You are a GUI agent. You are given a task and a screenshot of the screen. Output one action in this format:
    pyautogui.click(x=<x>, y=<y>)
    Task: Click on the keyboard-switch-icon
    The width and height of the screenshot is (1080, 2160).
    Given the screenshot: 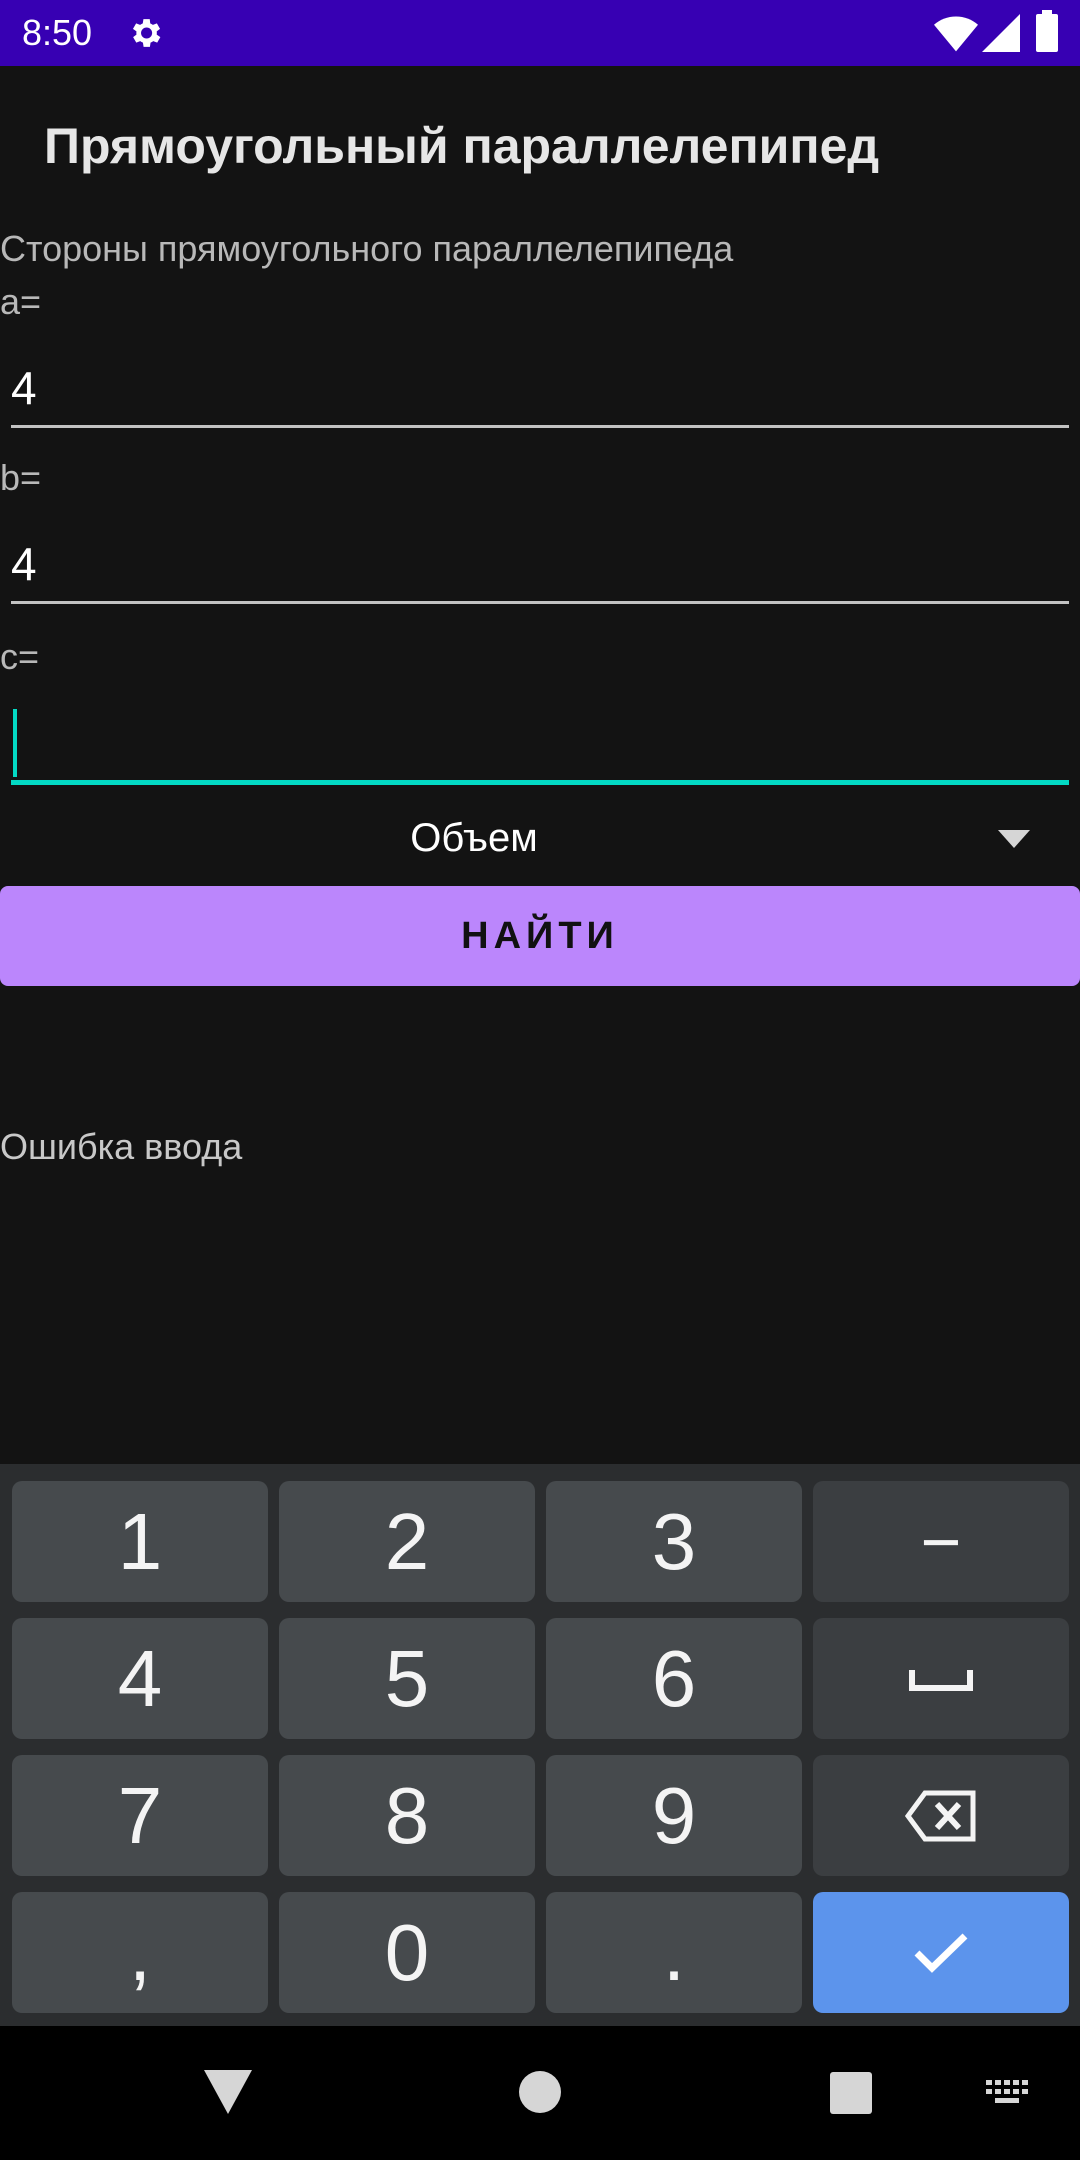 What is the action you would take?
    pyautogui.click(x=1007, y=2095)
    